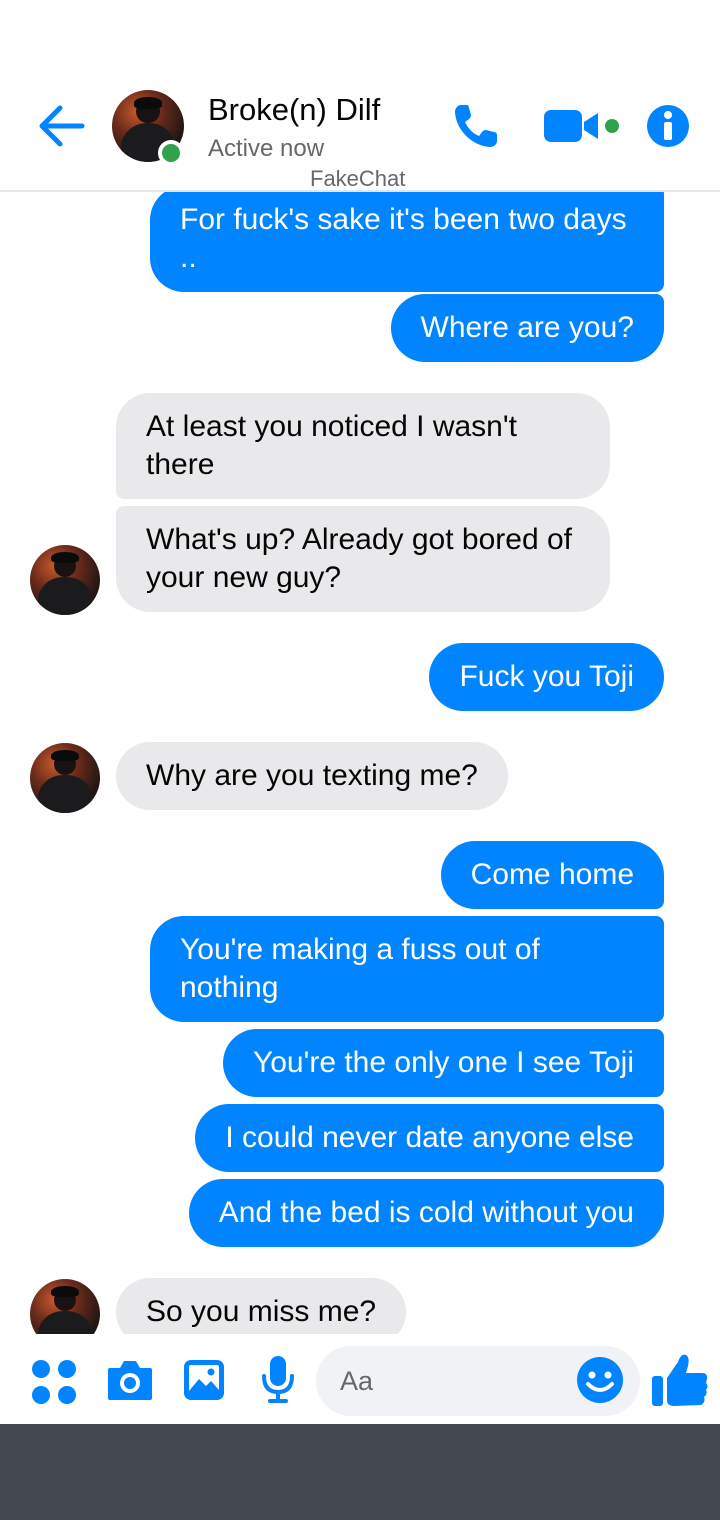  I want to click on info-icon, so click(668, 126).